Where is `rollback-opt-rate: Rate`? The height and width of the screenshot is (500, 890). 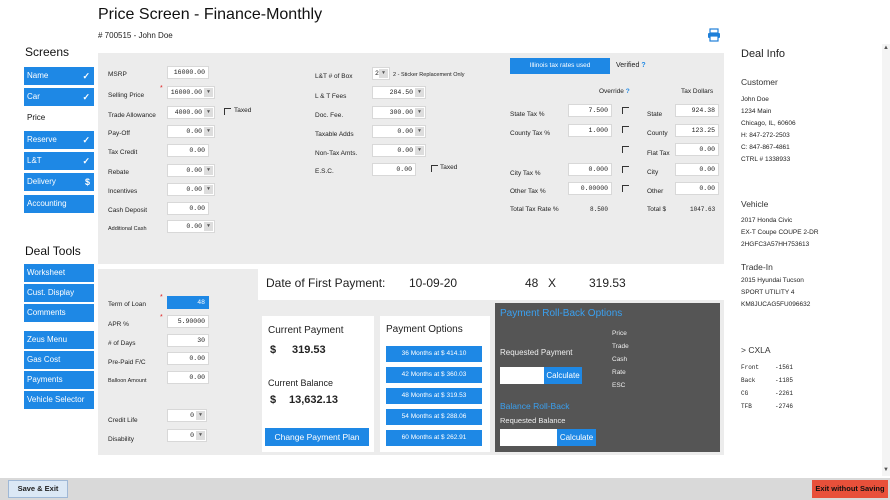
rollback-opt-rate: Rate is located at coordinates (619, 372).